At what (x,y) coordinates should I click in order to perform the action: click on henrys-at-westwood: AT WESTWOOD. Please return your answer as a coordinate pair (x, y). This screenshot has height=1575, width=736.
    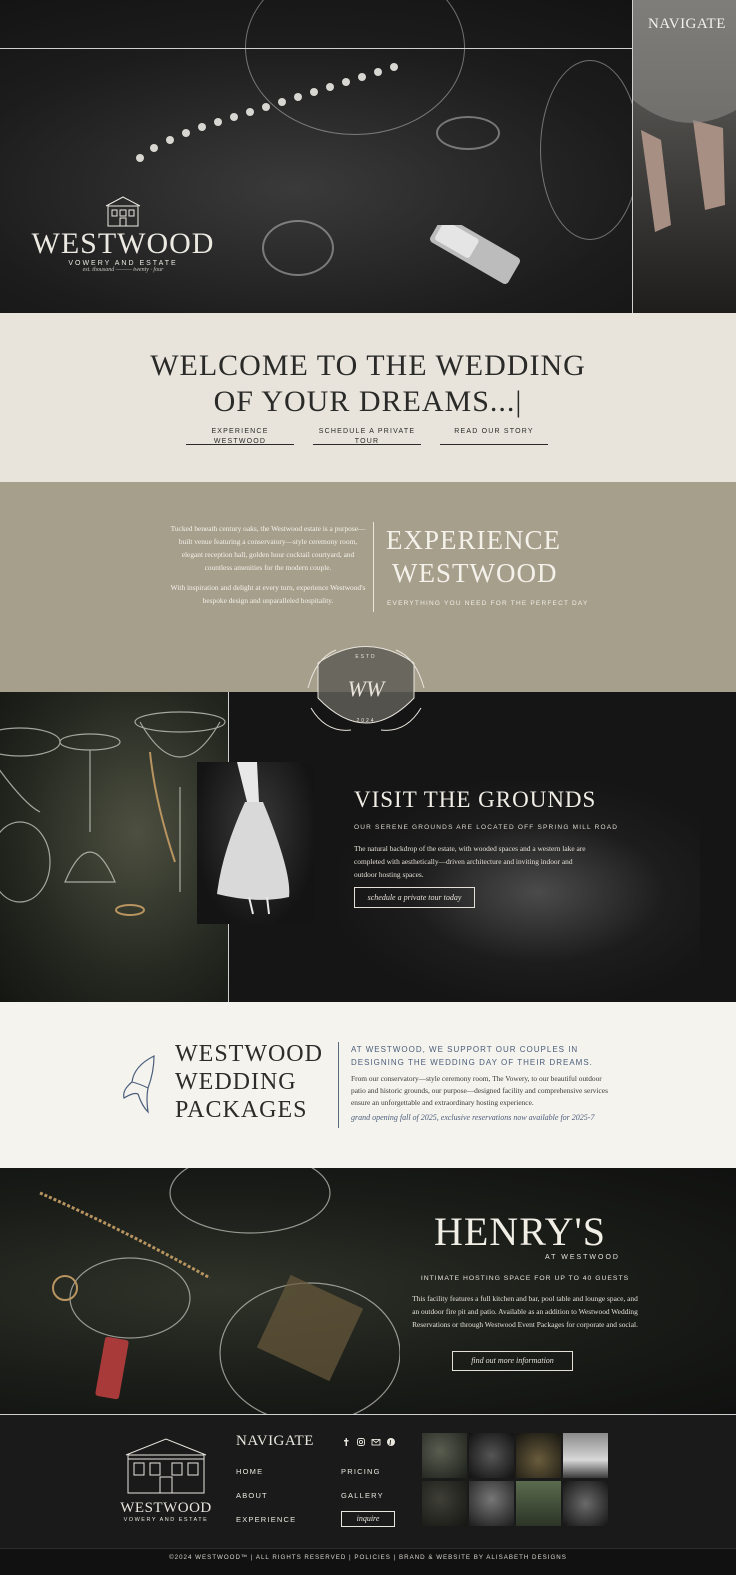
    Looking at the image, I should click on (582, 1257).